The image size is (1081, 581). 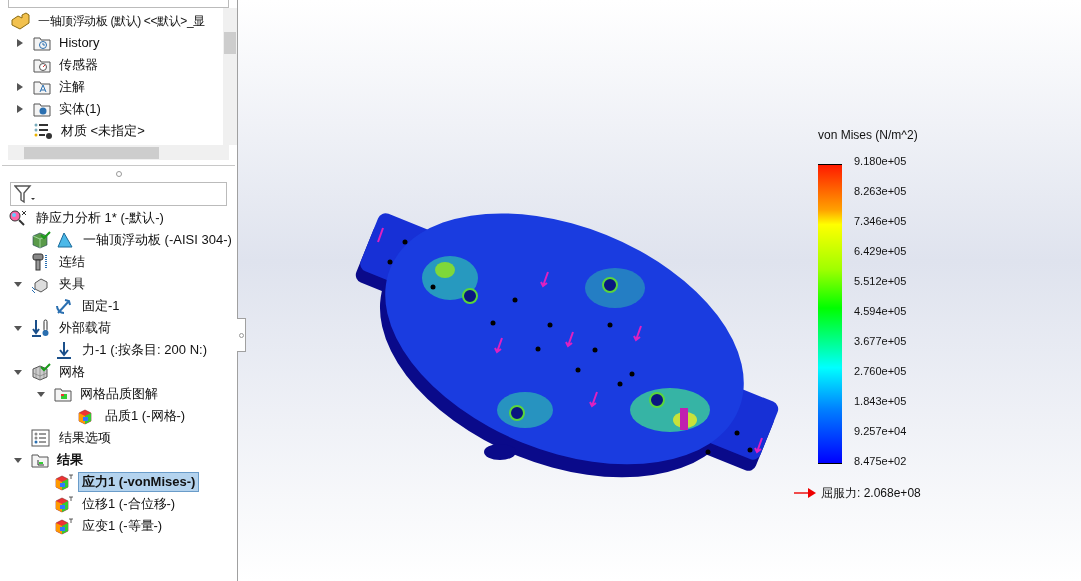 I want to click on horizontal-scrollbar, so click(x=118, y=152).